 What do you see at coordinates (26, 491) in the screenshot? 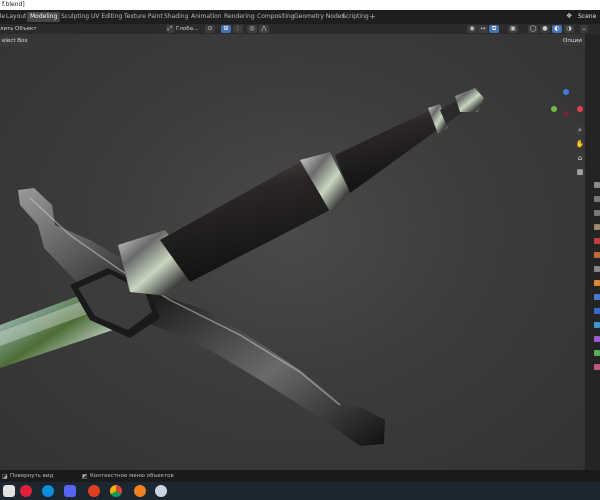
I see `opera-icon` at bounding box center [26, 491].